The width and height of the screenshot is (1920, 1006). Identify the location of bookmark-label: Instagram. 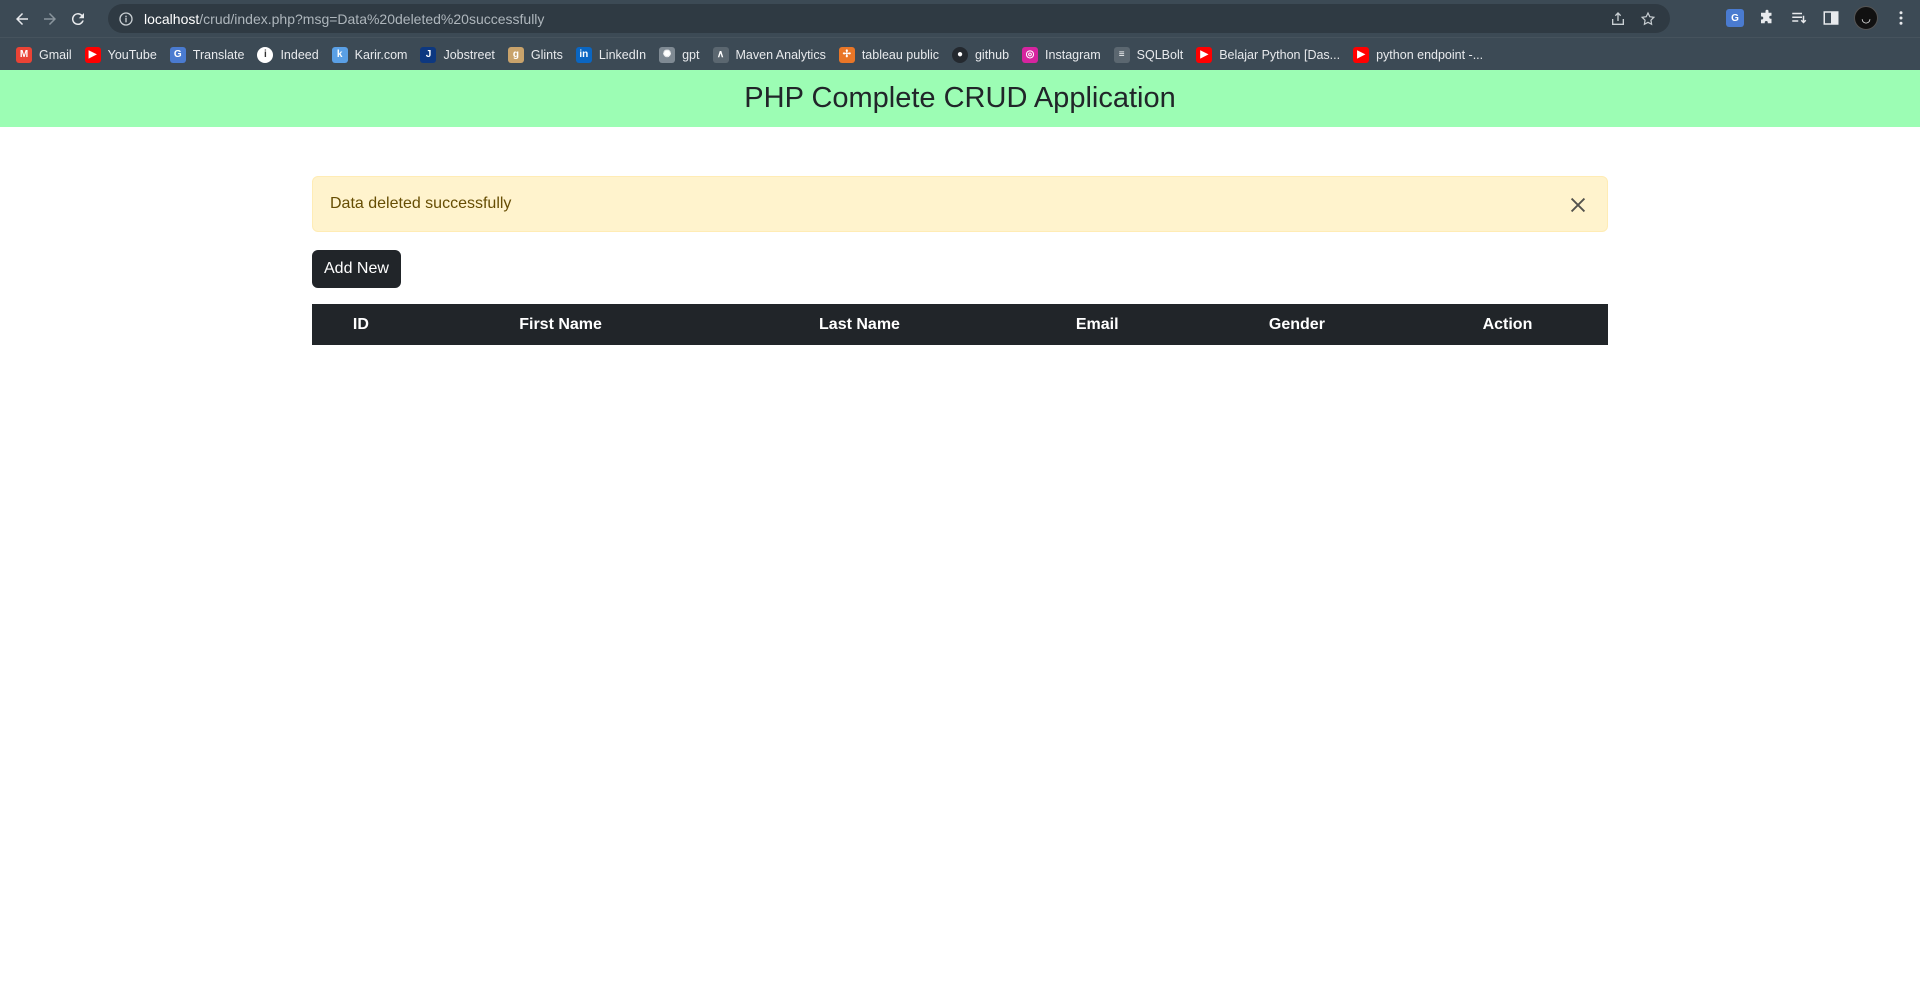
(1073, 54).